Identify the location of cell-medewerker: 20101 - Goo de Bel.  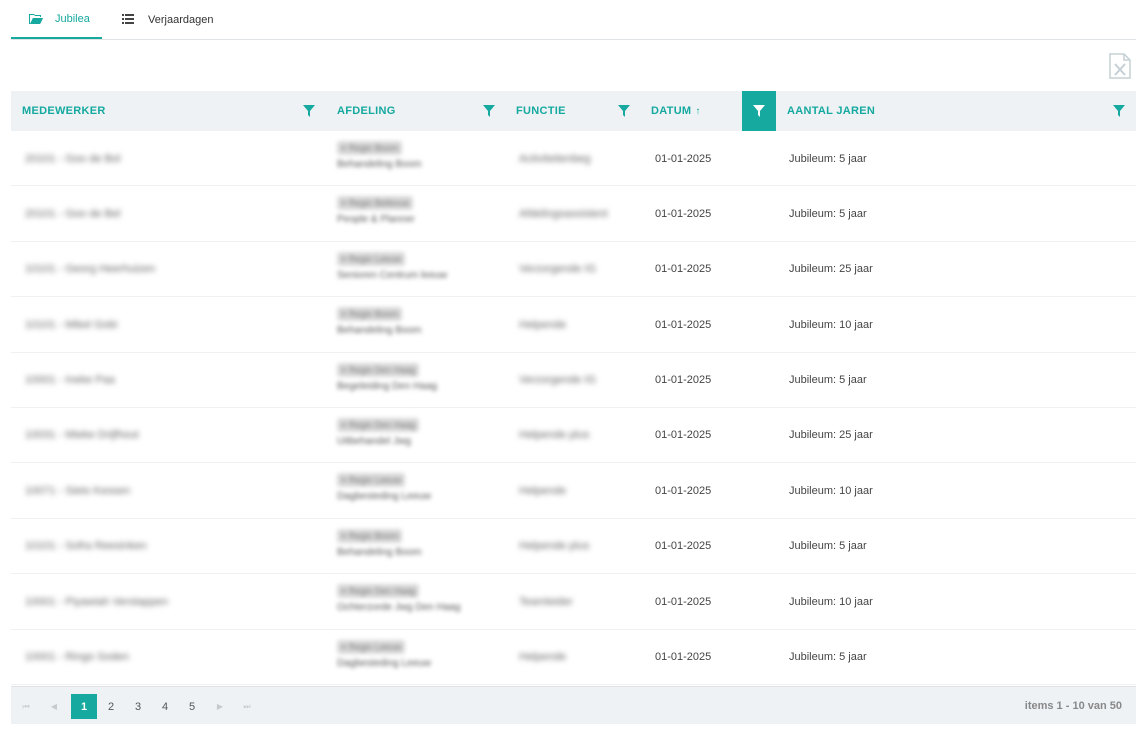
(73, 213).